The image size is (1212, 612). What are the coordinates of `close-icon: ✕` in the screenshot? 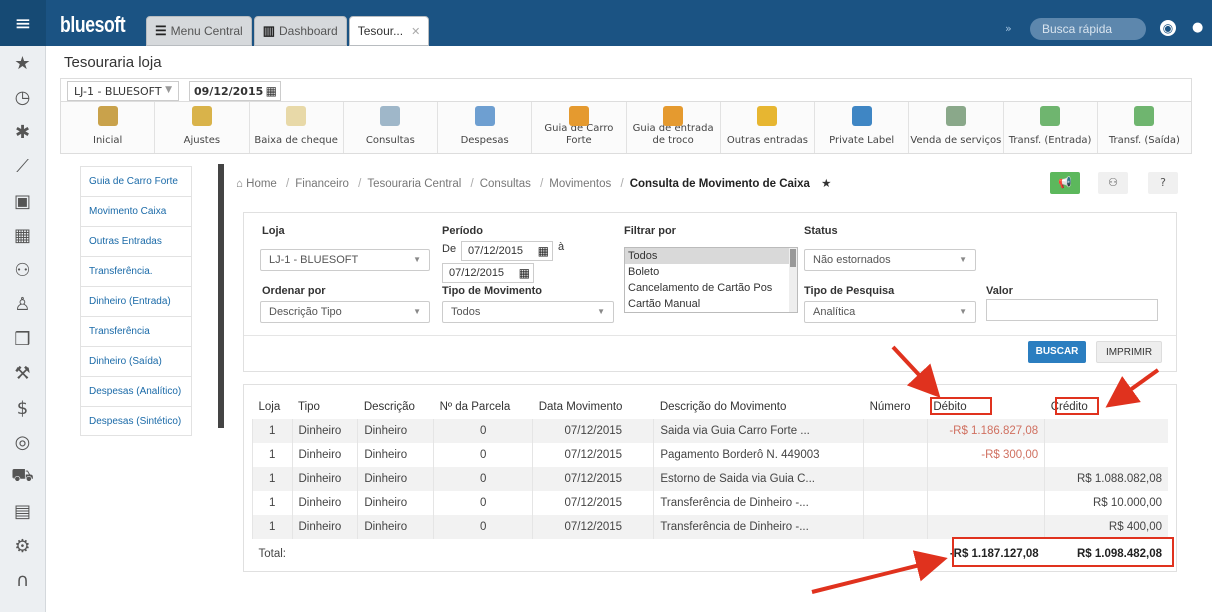 It's located at (415, 31).